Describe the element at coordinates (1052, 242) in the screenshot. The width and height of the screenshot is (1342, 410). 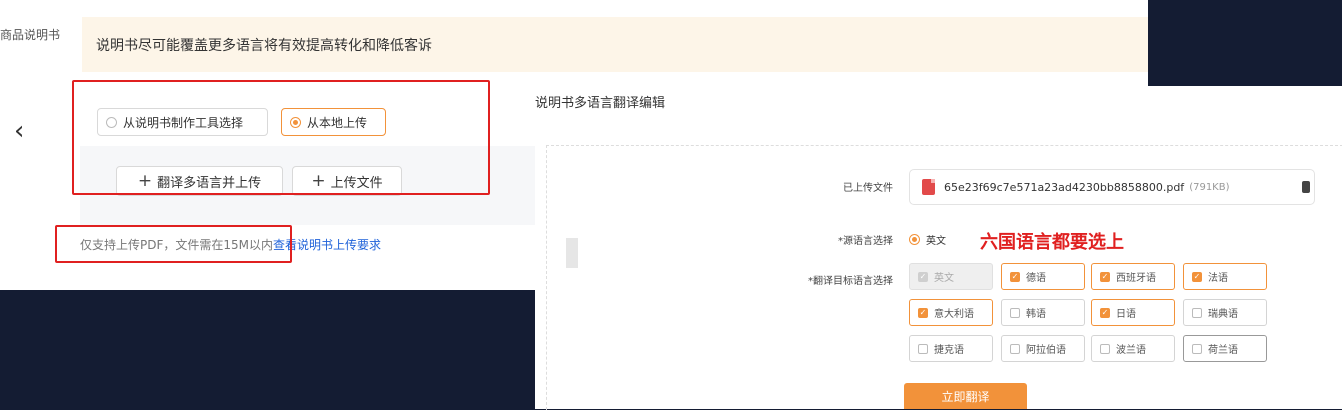
I see `annotation-text: 六国语言都要选上` at that location.